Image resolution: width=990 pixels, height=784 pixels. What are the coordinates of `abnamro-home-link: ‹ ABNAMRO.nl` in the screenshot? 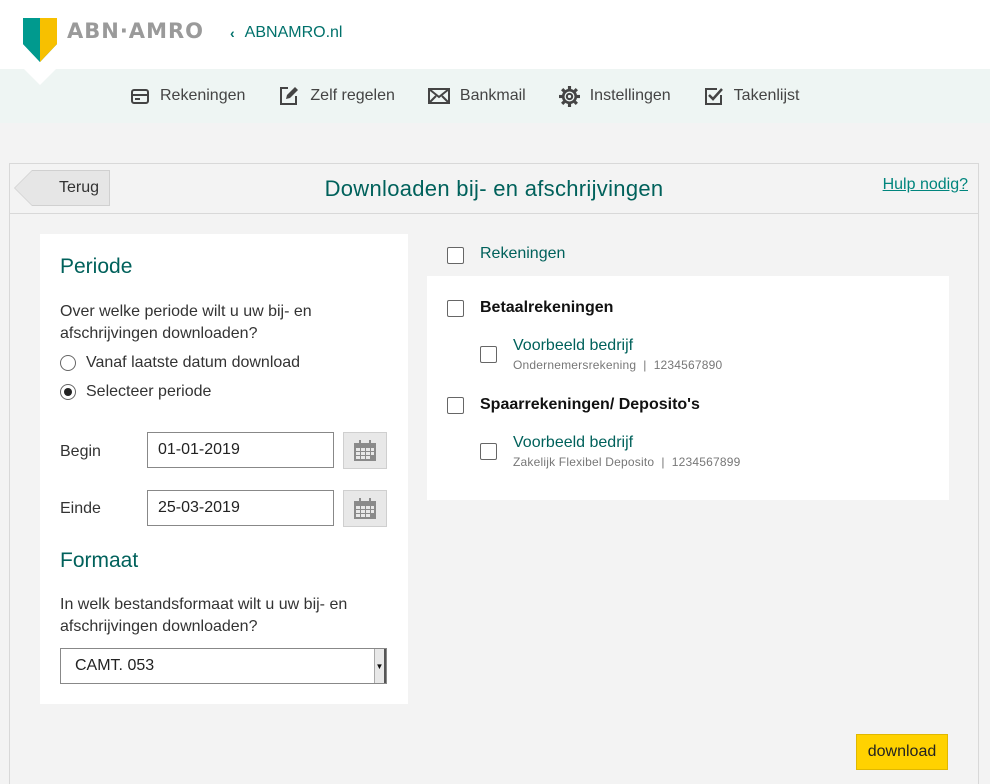 It's located at (286, 33).